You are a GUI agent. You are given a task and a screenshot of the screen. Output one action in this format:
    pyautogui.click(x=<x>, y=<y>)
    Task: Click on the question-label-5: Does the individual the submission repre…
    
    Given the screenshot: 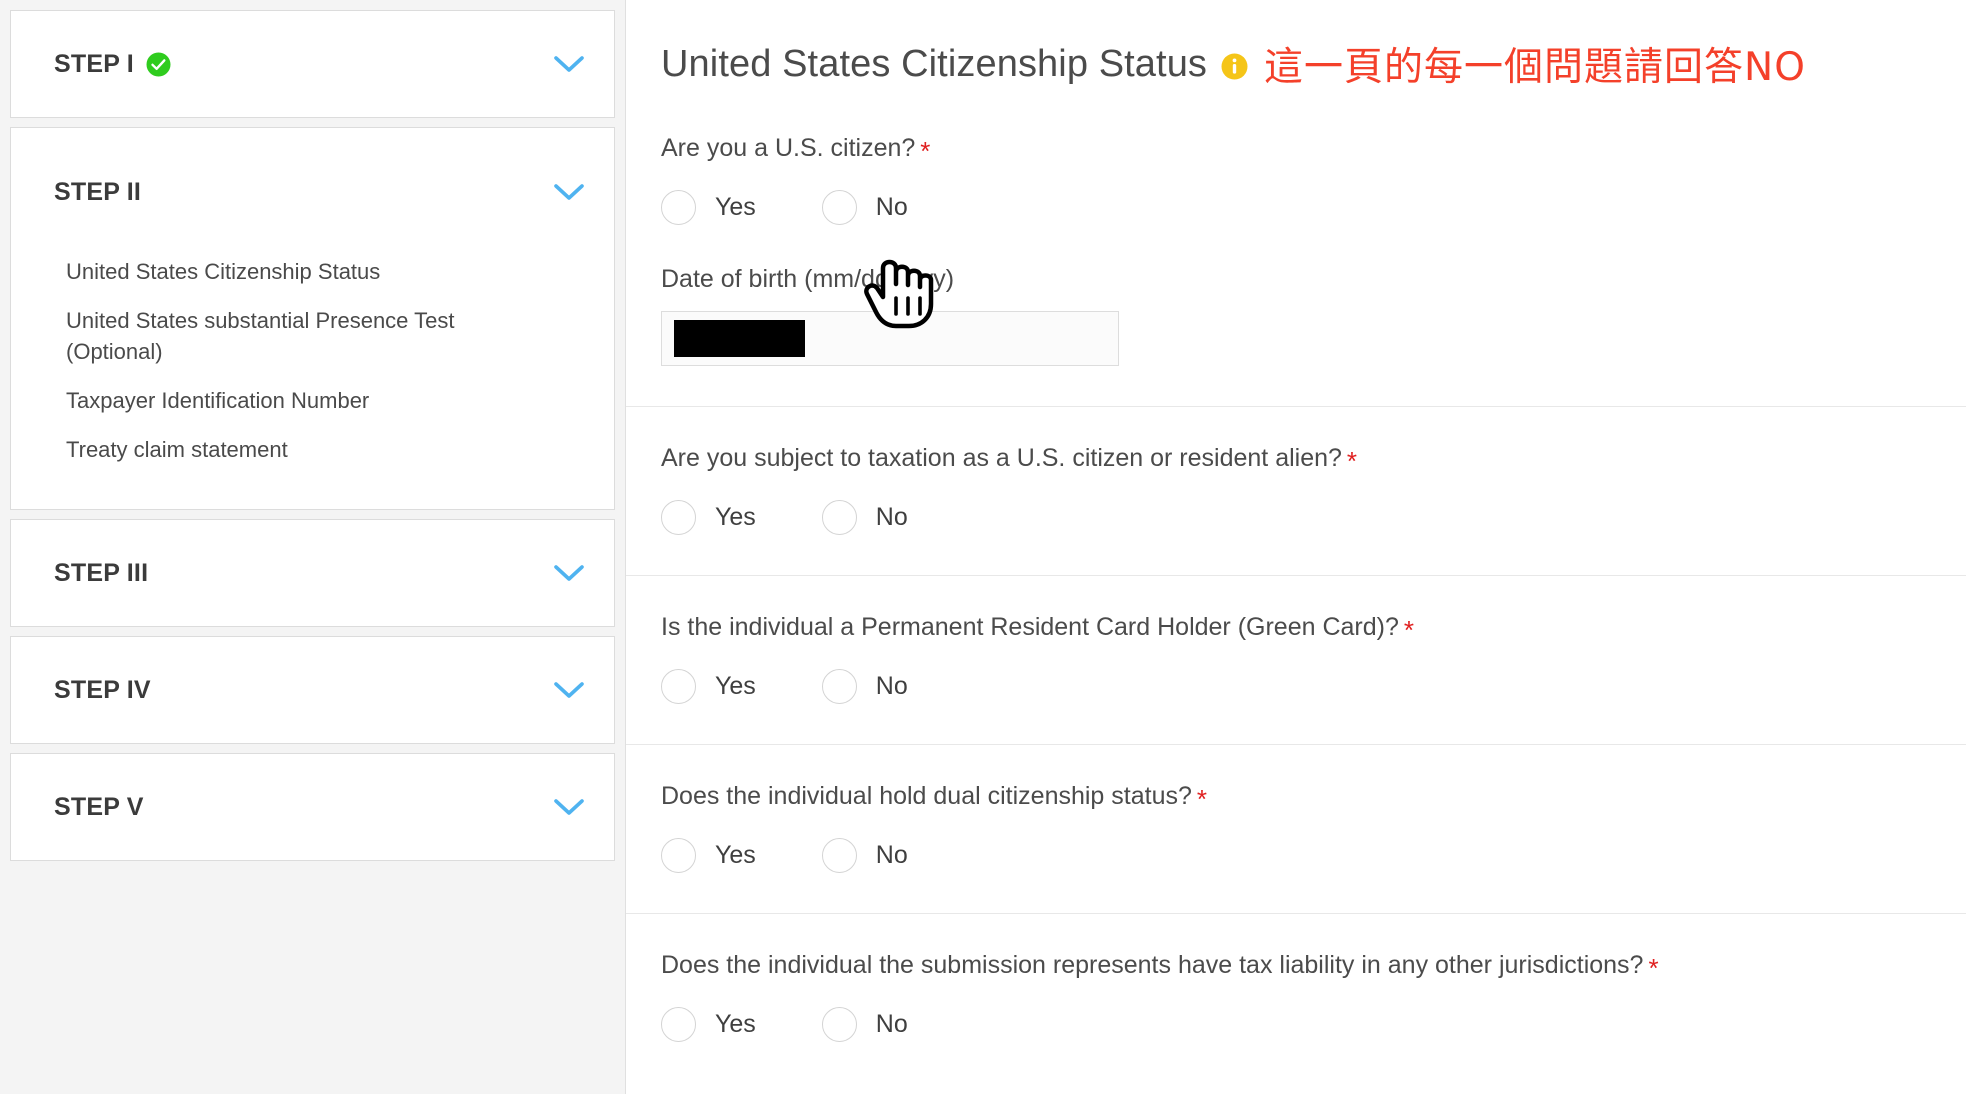 What is the action you would take?
    pyautogui.click(x=1152, y=965)
    